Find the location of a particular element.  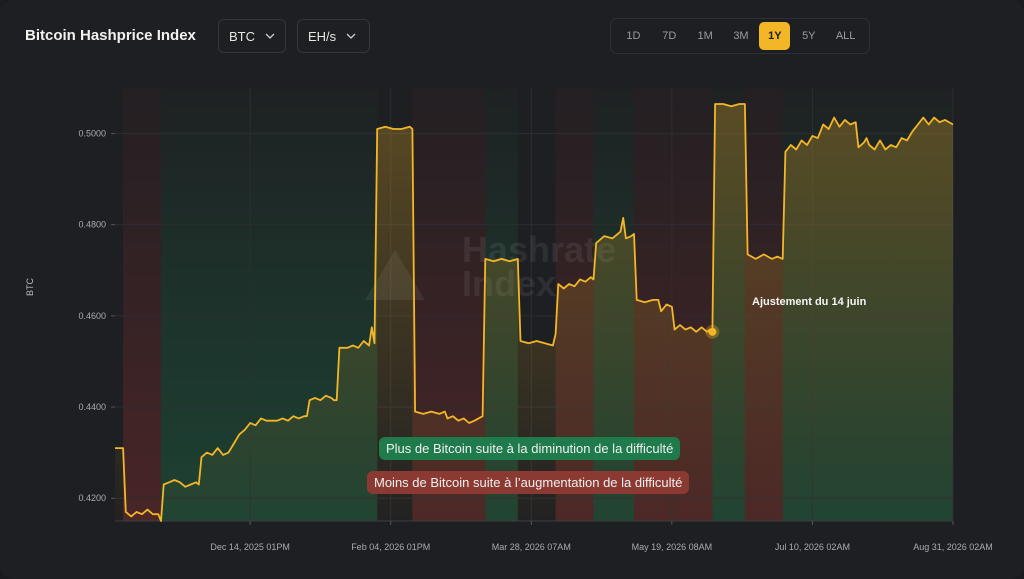

y-tick-label: 0.4400 is located at coordinates (92, 407).